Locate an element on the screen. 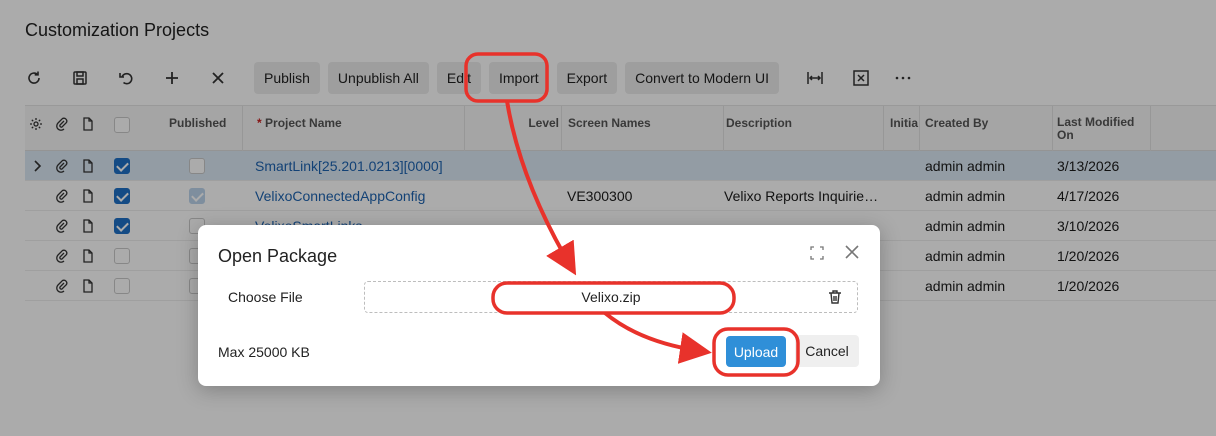 The width and height of the screenshot is (1216, 436). choose-file-label: Choose File is located at coordinates (265, 297).